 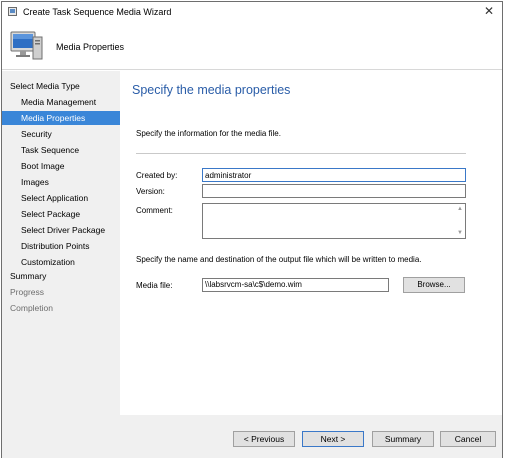 What do you see at coordinates (252, 12) in the screenshot?
I see `title-bar: Create Task Sequence Media Wizard ✕` at bounding box center [252, 12].